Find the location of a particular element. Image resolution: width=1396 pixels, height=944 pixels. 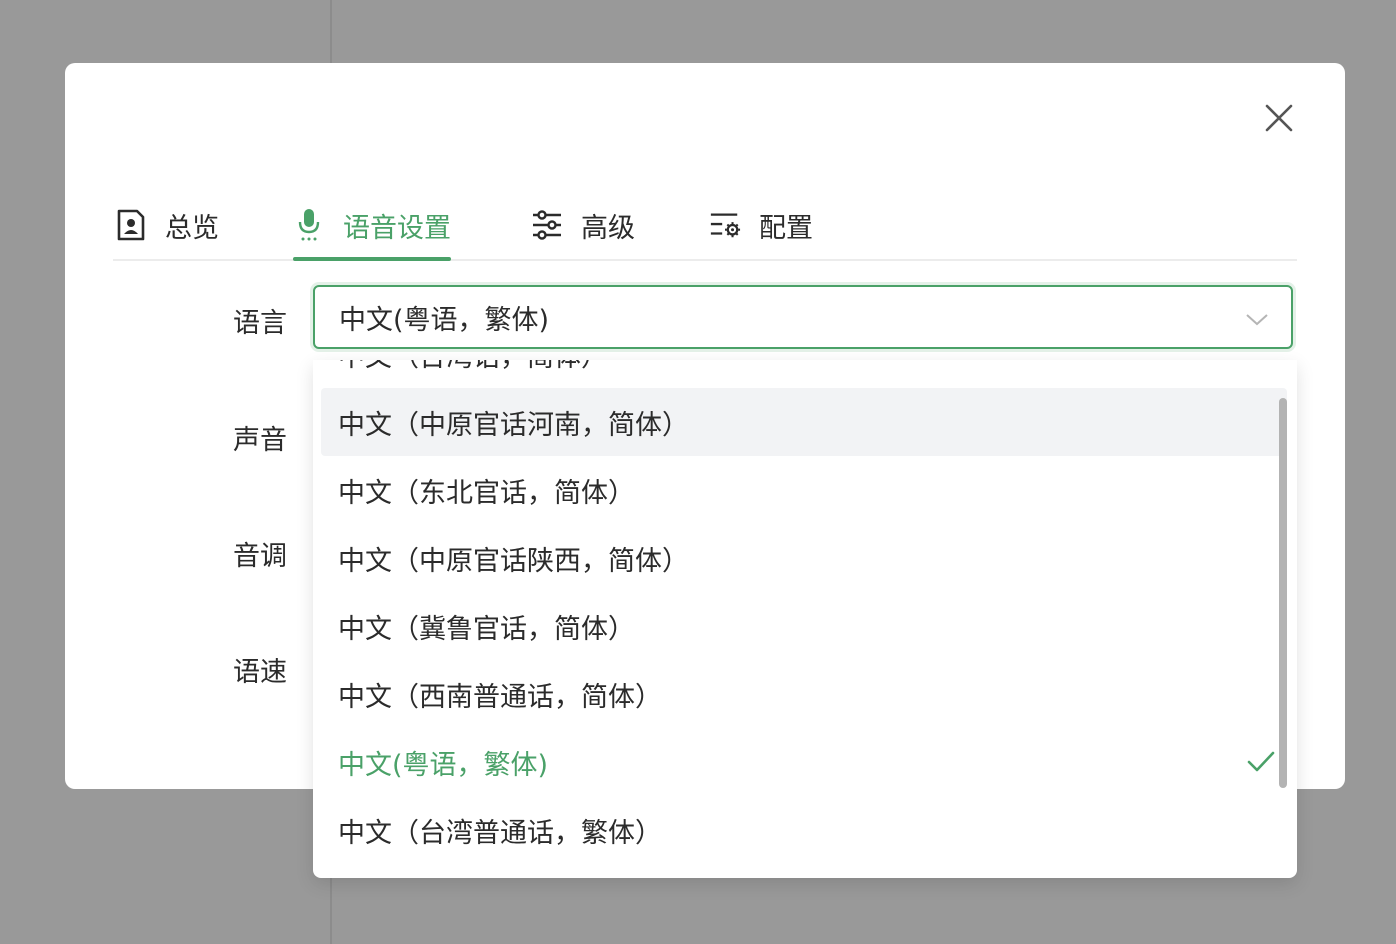

dropdown-option-selected: 中文(粤语，繁体) is located at coordinates (805, 762).